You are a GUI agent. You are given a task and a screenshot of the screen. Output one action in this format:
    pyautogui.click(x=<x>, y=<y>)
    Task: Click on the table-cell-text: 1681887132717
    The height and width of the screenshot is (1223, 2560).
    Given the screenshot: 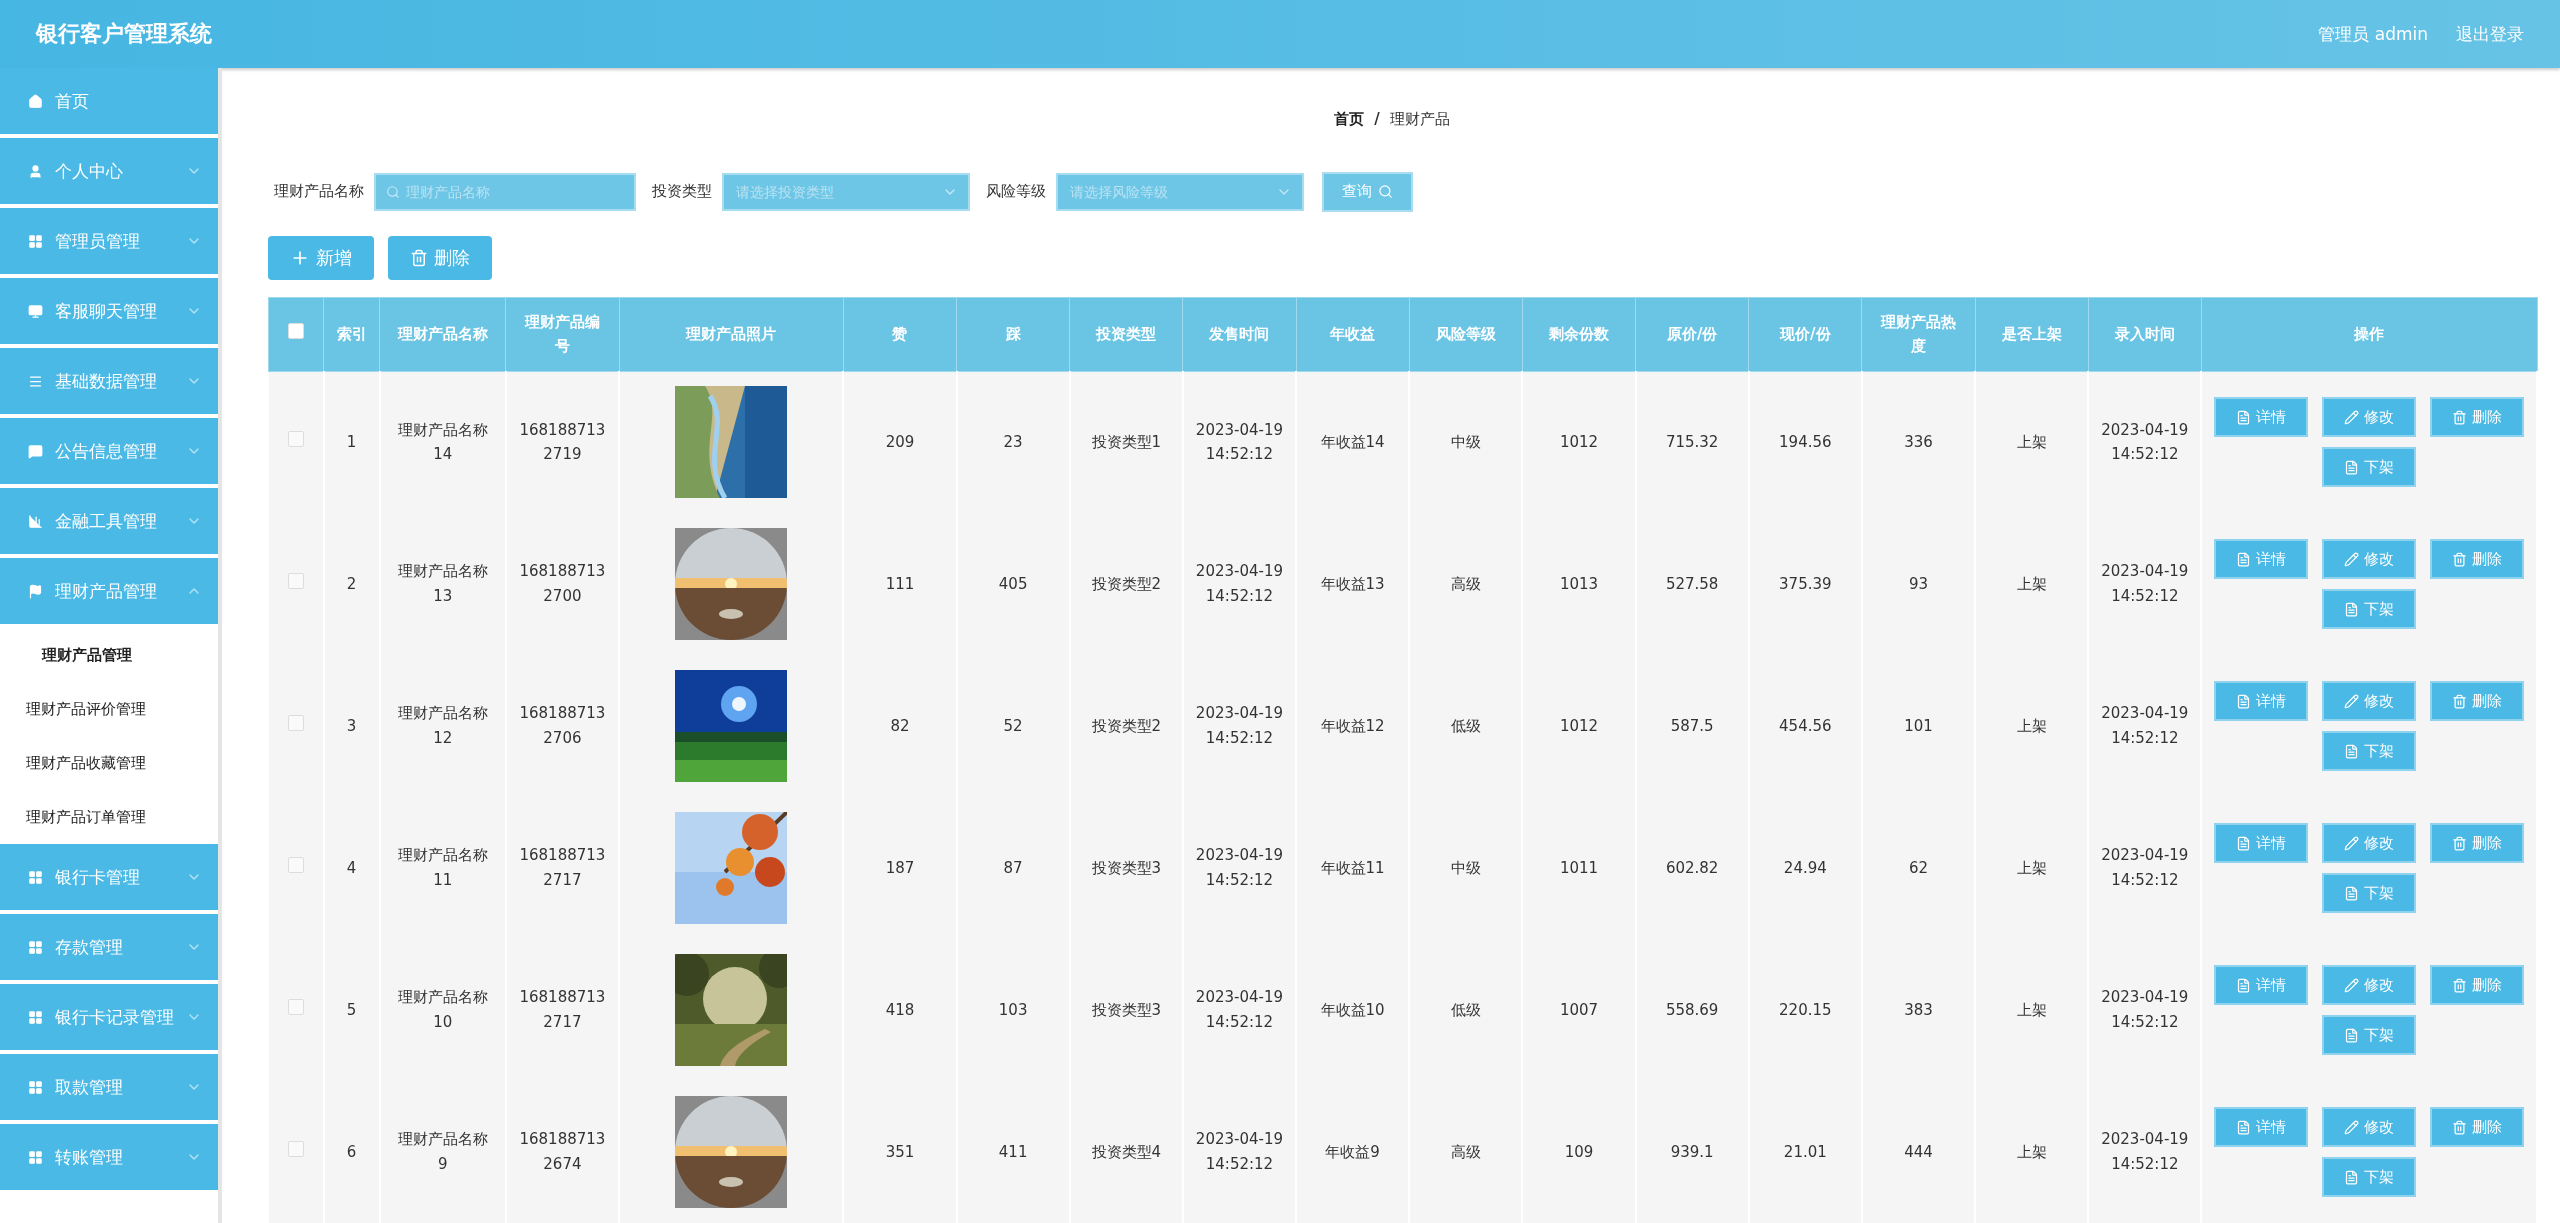 What is the action you would take?
    pyautogui.click(x=562, y=1010)
    